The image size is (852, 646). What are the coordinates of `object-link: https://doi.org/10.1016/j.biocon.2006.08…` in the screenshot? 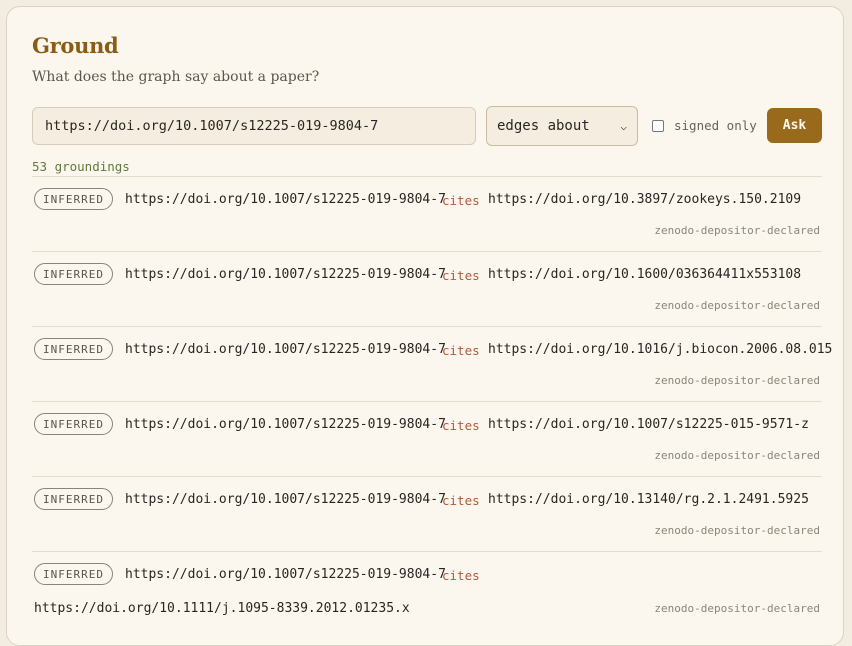 It's located at (660, 349).